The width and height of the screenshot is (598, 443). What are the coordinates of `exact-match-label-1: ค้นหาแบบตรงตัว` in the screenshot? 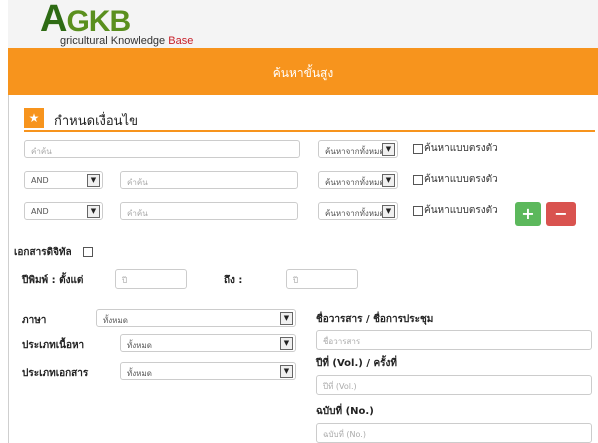 It's located at (461, 148).